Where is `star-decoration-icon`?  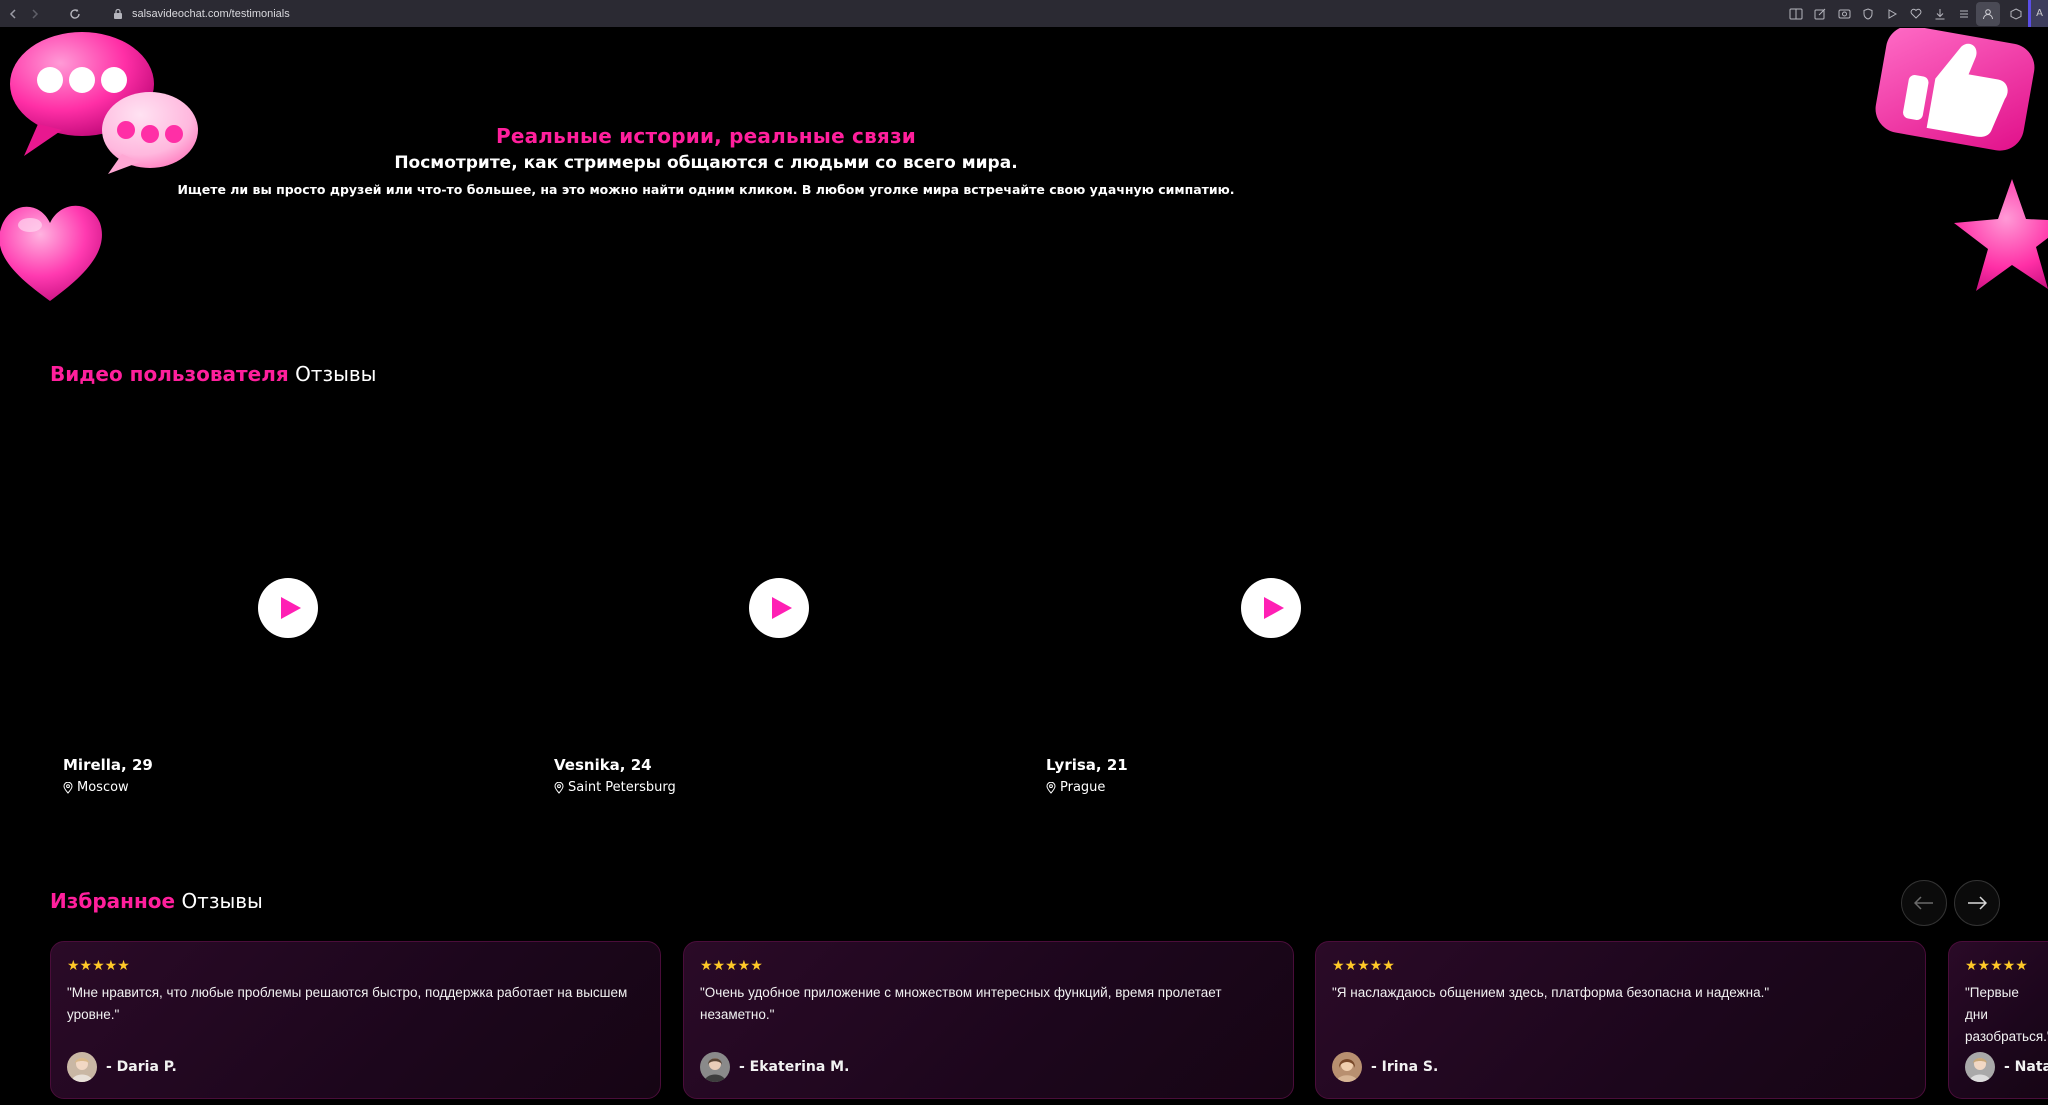 star-decoration-icon is located at coordinates (2001, 235).